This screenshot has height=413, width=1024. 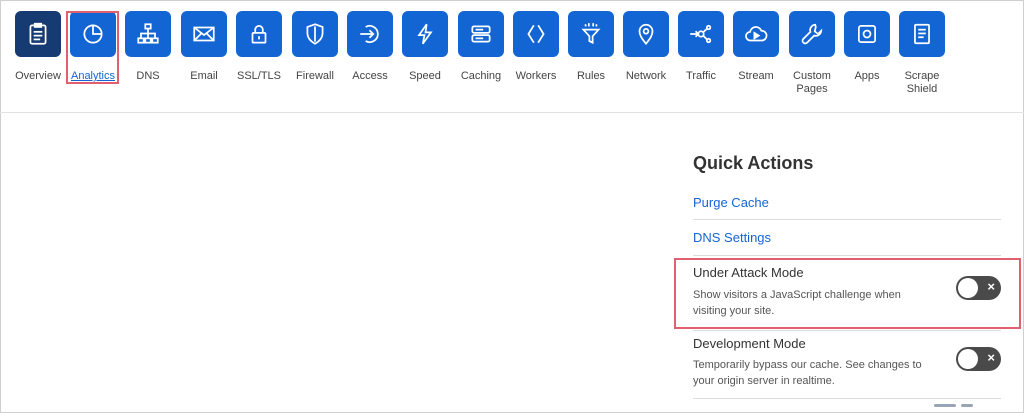 What do you see at coordinates (370, 76) in the screenshot?
I see `nav-label-access: Access` at bounding box center [370, 76].